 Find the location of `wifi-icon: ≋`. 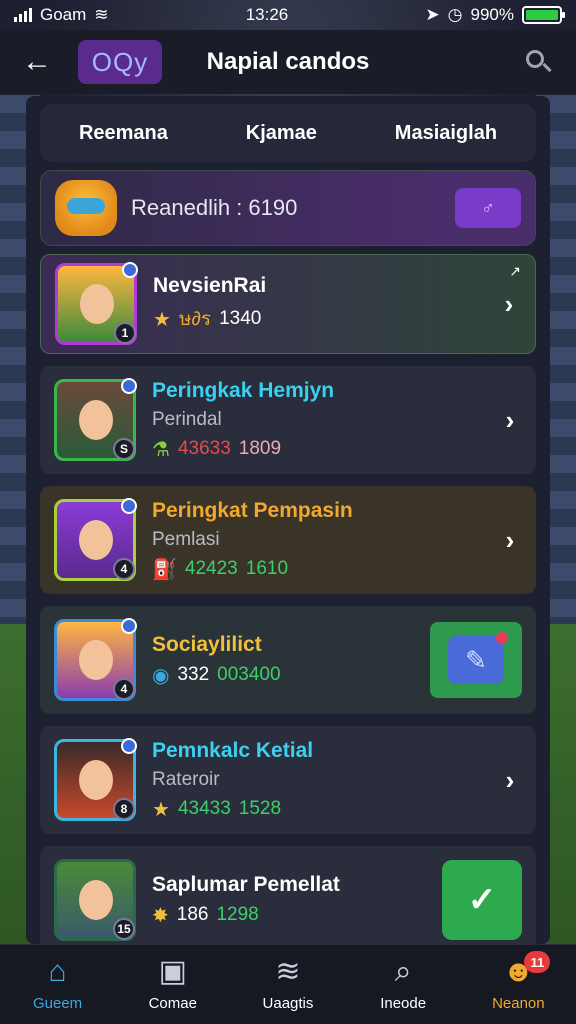

wifi-icon: ≋ is located at coordinates (101, 14).